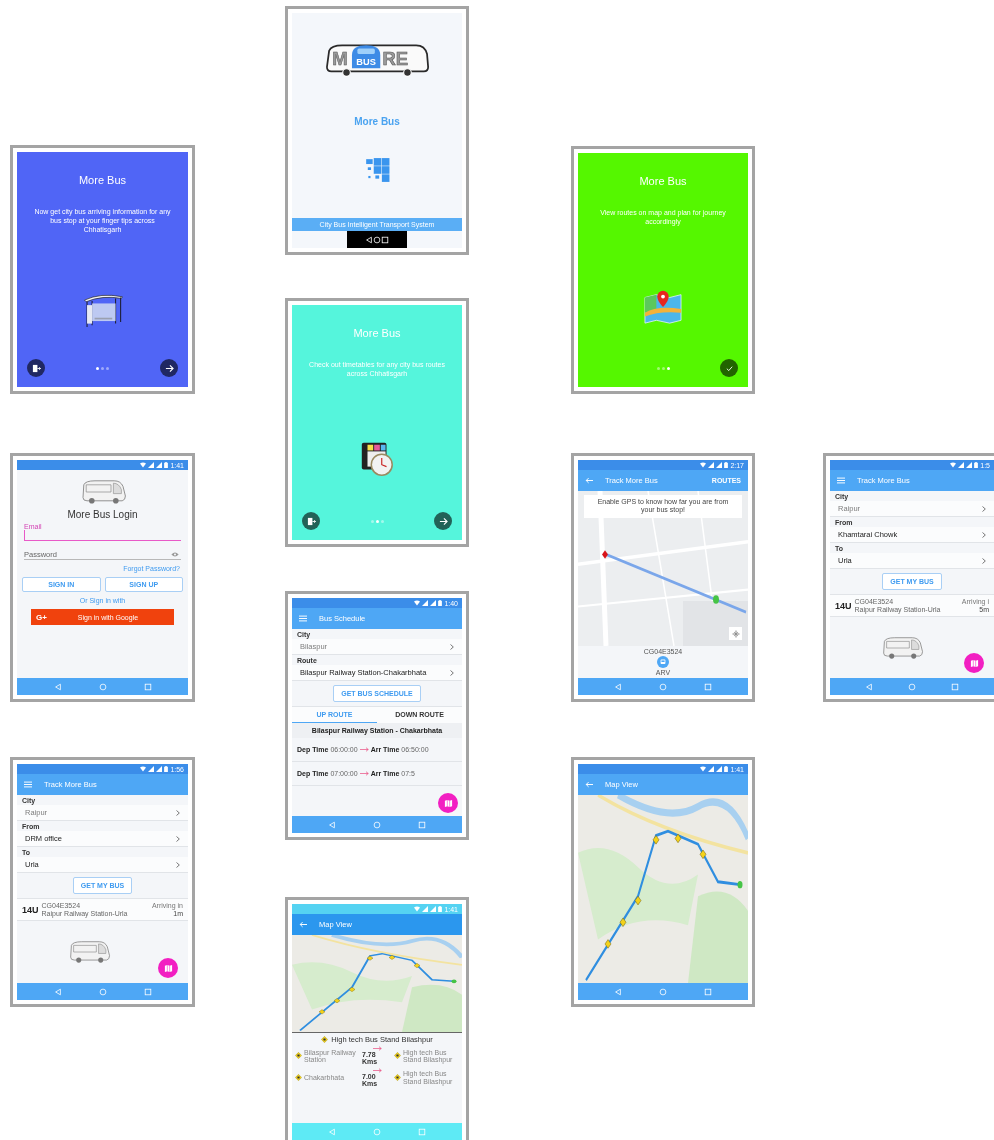 The width and height of the screenshot is (994, 1140). I want to click on recents-icon, so click(385, 239).